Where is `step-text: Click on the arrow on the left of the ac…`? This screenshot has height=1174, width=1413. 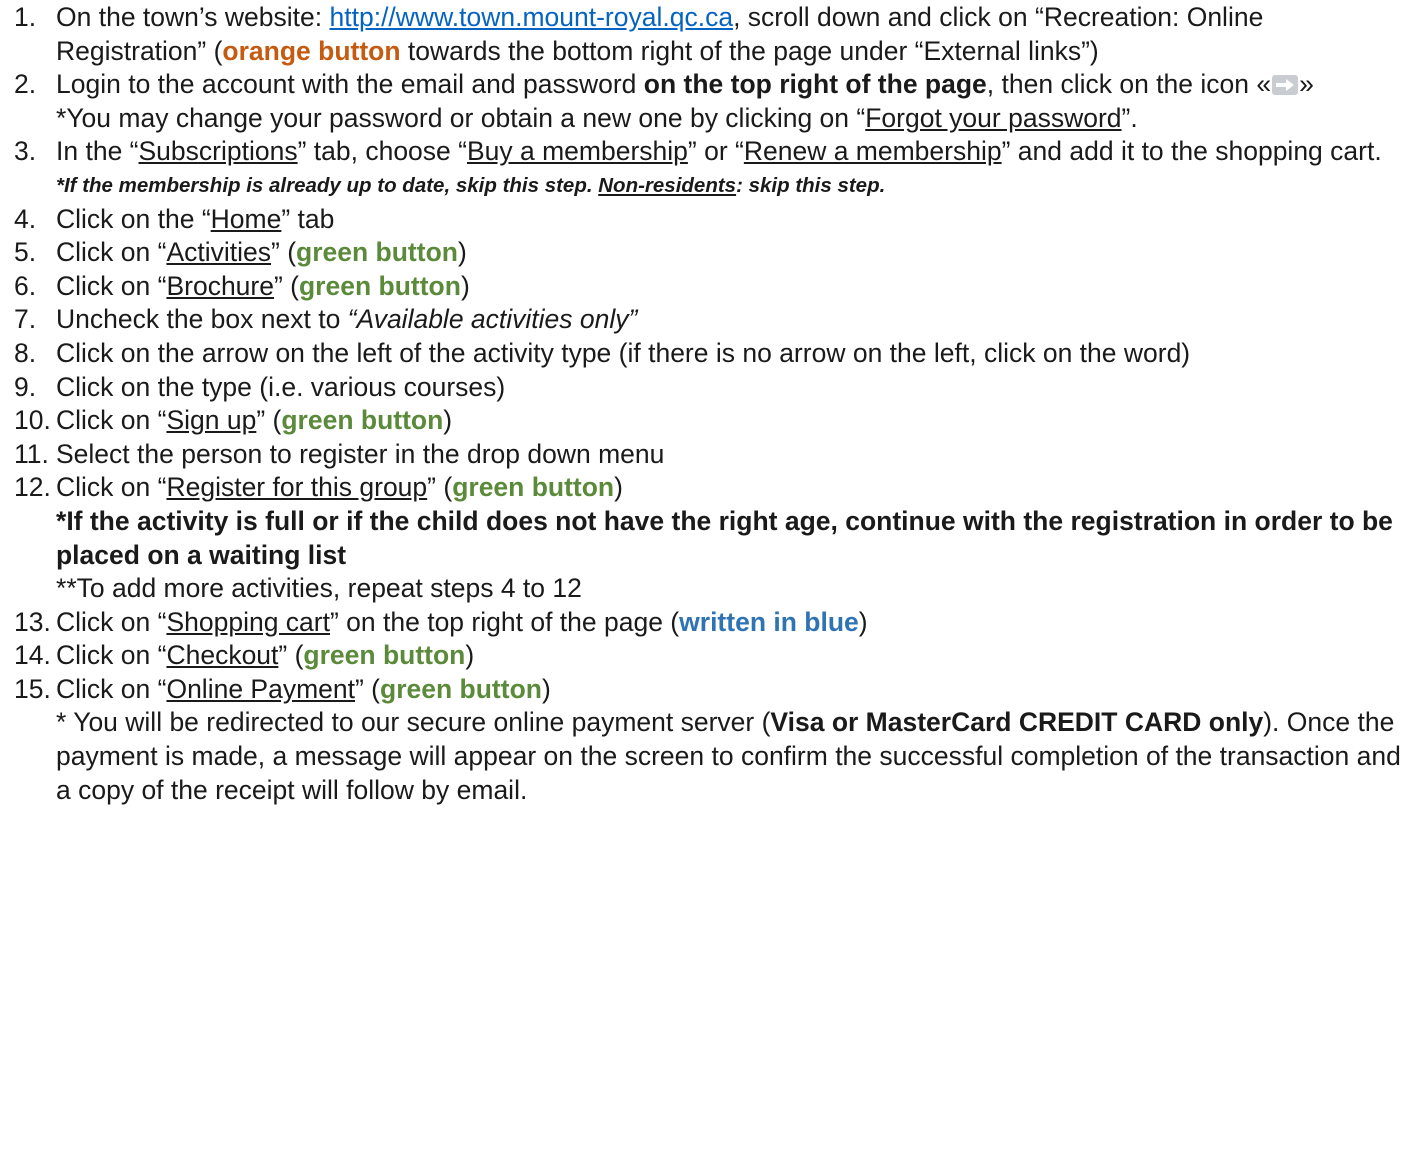
step-text: Click on the arrow on the left of the ac… is located at coordinates (623, 352).